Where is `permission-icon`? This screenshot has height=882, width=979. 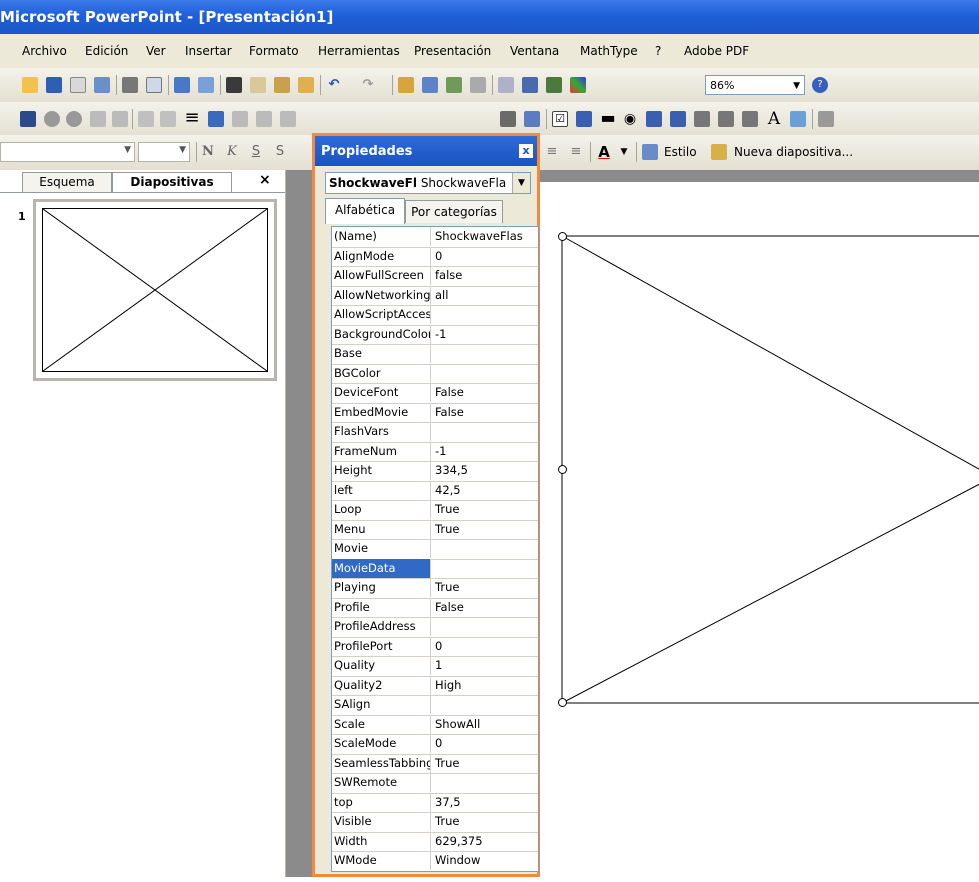
permission-icon is located at coordinates (78, 85).